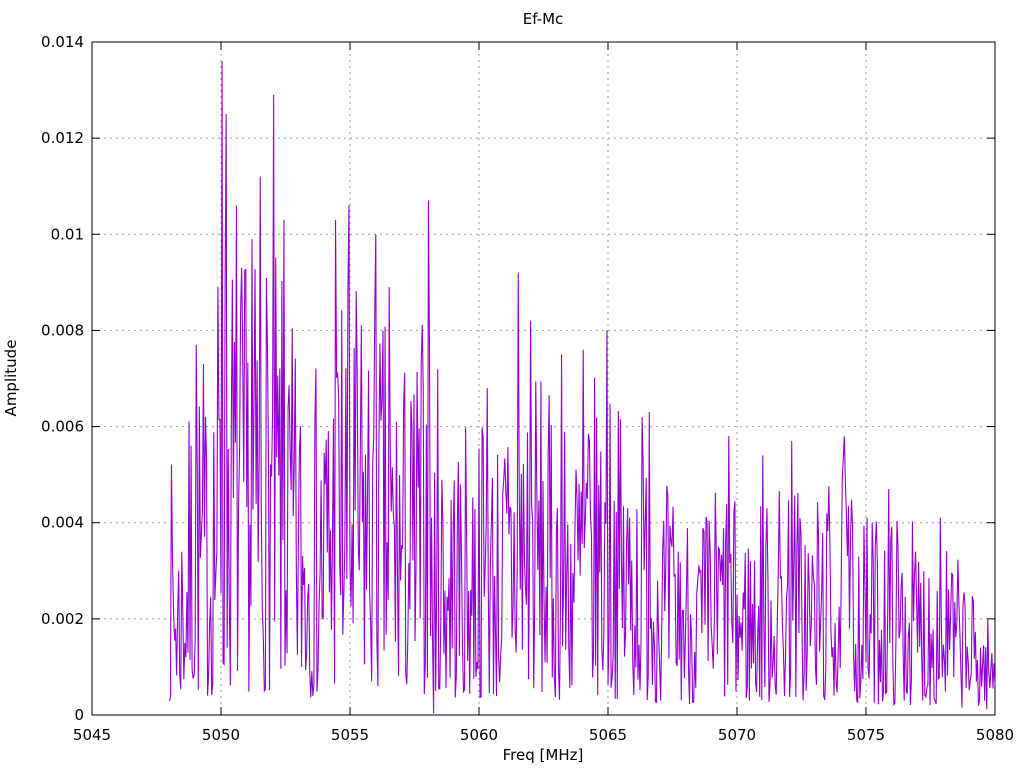 This screenshot has height=768, width=1024. I want to click on x-tick-label: 5045, so click(92, 735).